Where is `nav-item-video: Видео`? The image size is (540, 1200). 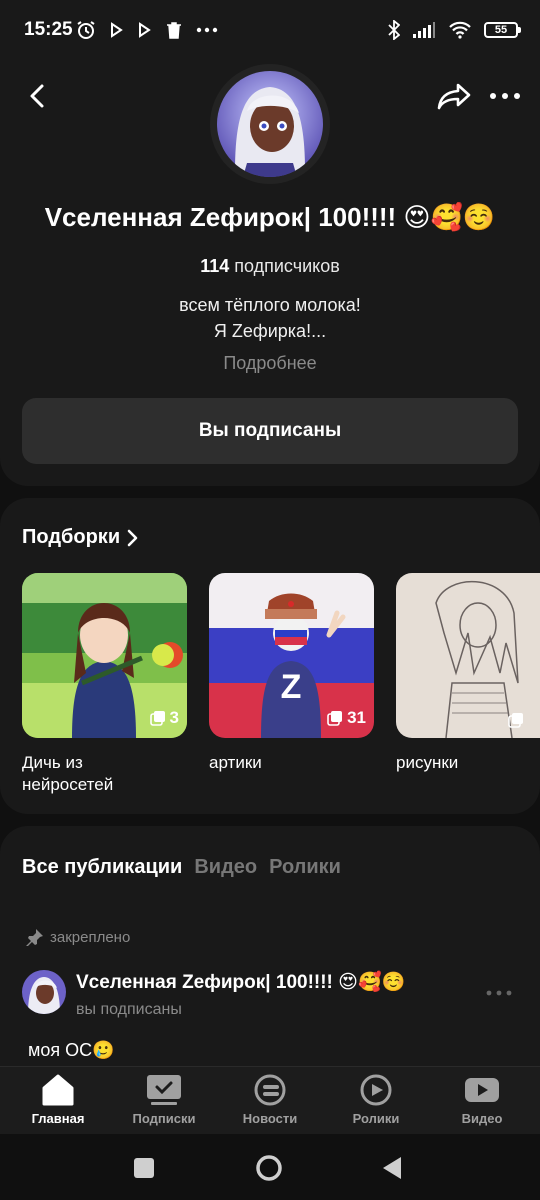
nav-item-video: Видео is located at coordinates (482, 1099).